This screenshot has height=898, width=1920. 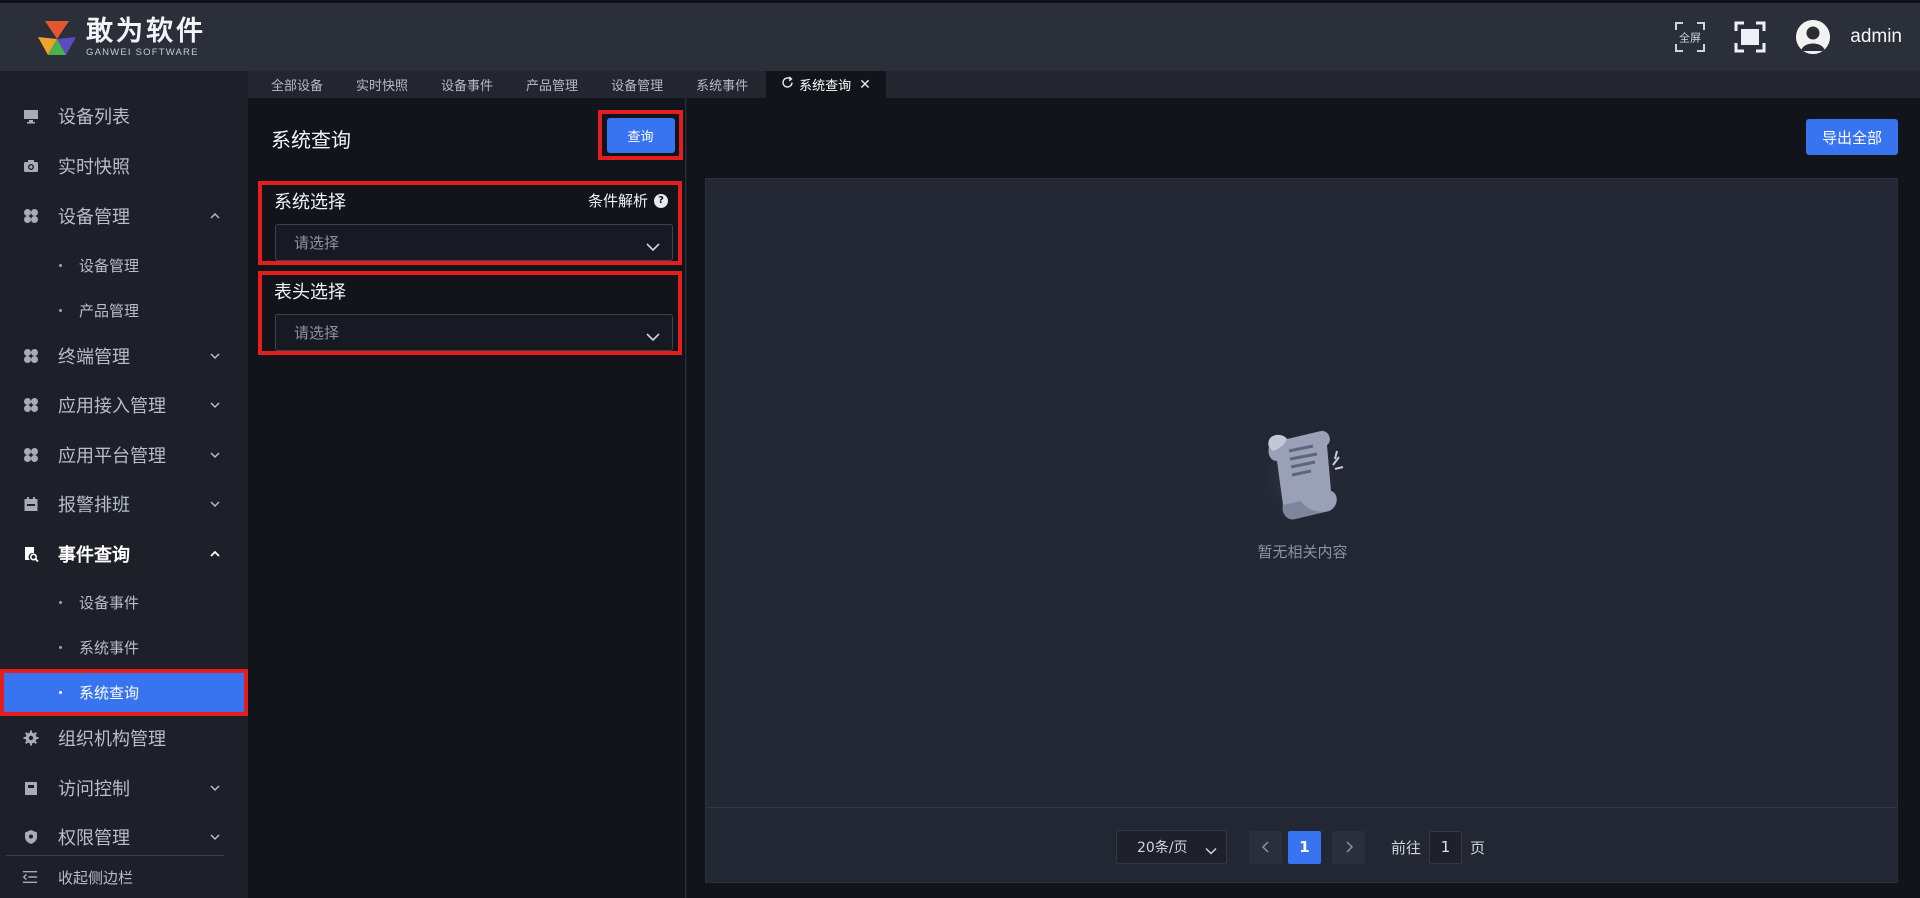 I want to click on sidebar-item-label: 报警排班, so click(x=94, y=505).